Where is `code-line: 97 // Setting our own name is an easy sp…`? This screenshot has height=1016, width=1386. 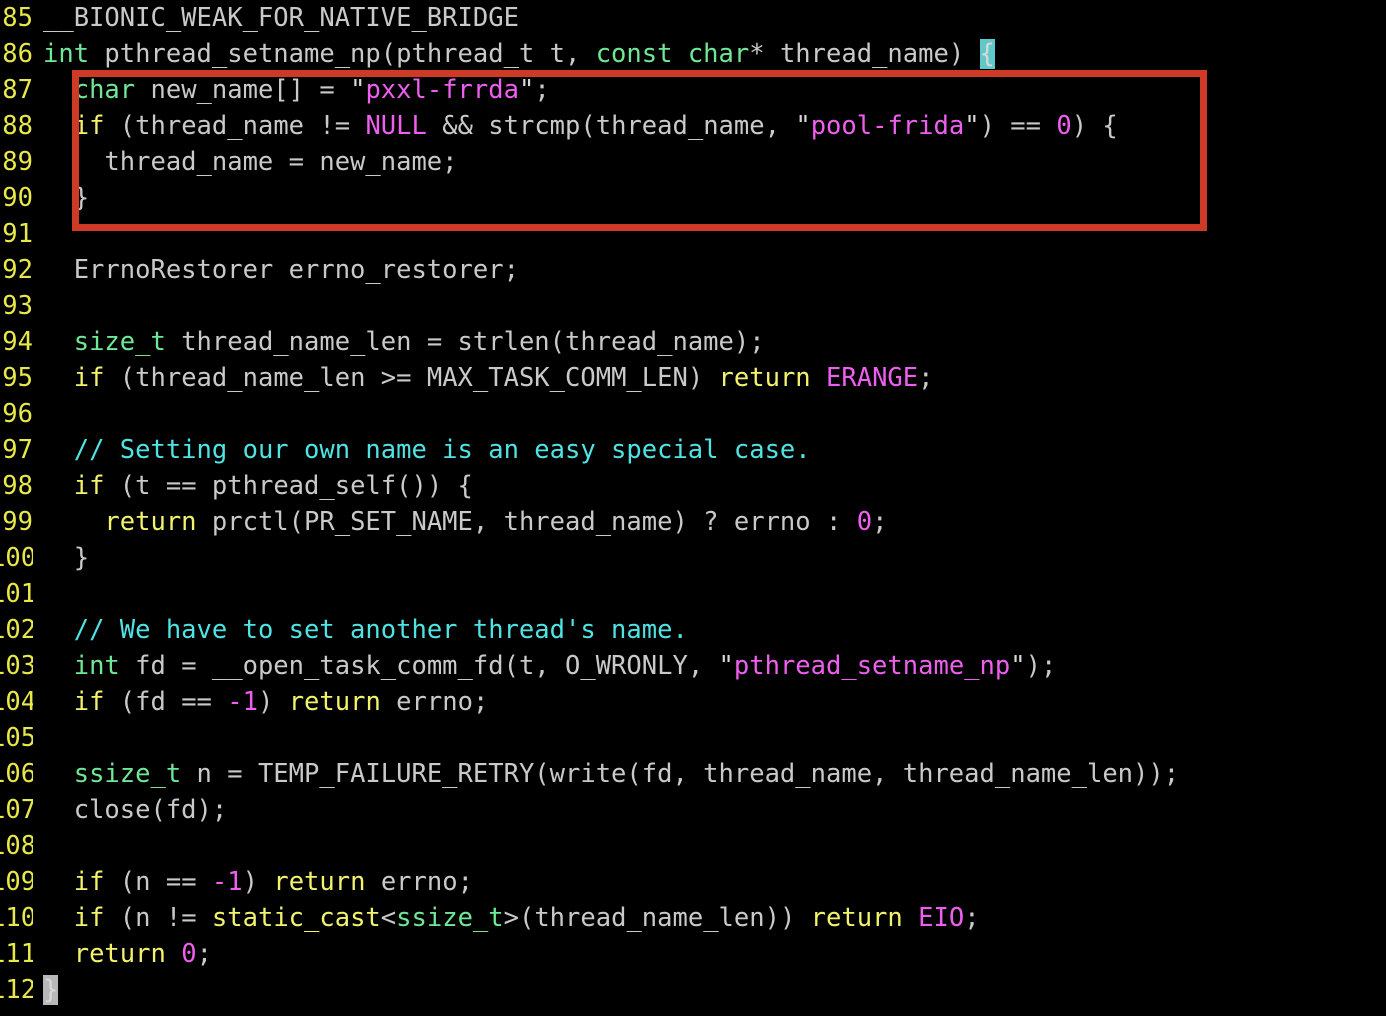 code-line: 97 // Setting our own name is an easy sp… is located at coordinates (693, 450).